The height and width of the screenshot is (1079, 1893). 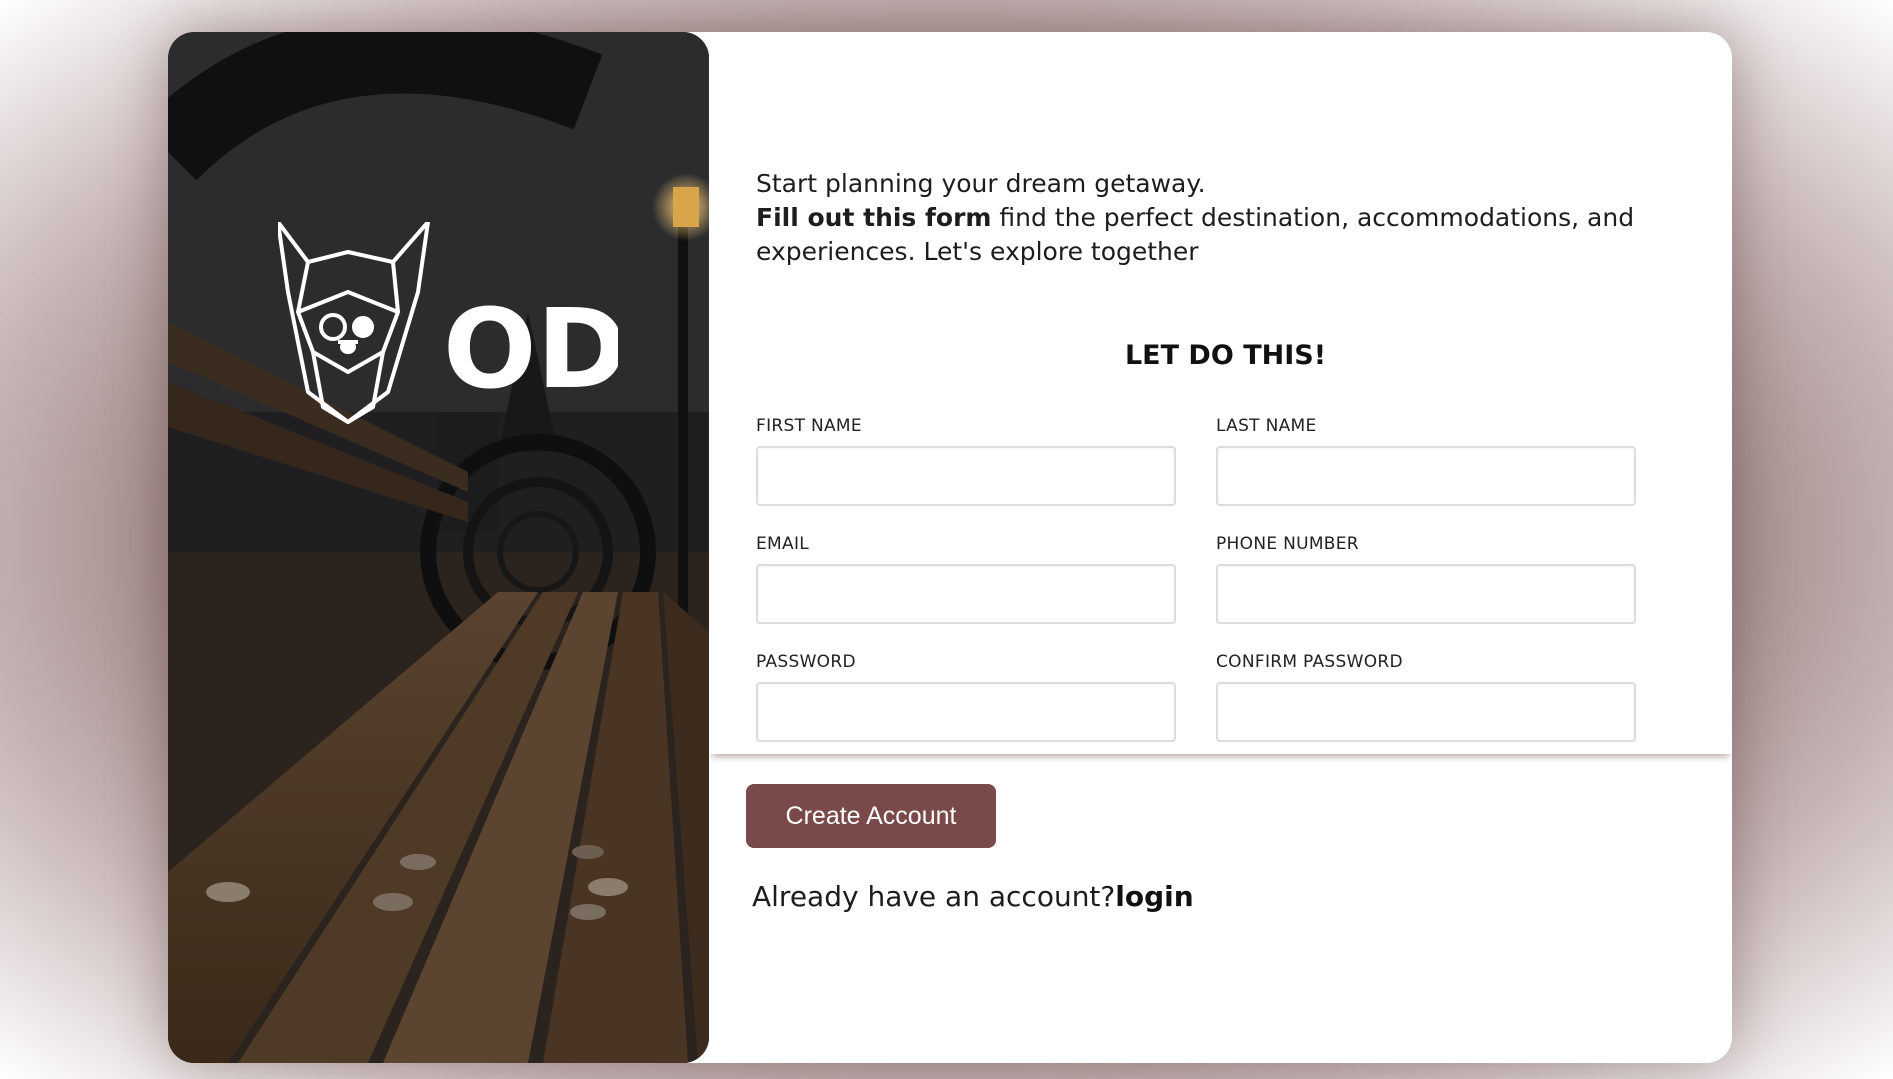 What do you see at coordinates (809, 426) in the screenshot?
I see `first-name-label: FIRST NAME` at bounding box center [809, 426].